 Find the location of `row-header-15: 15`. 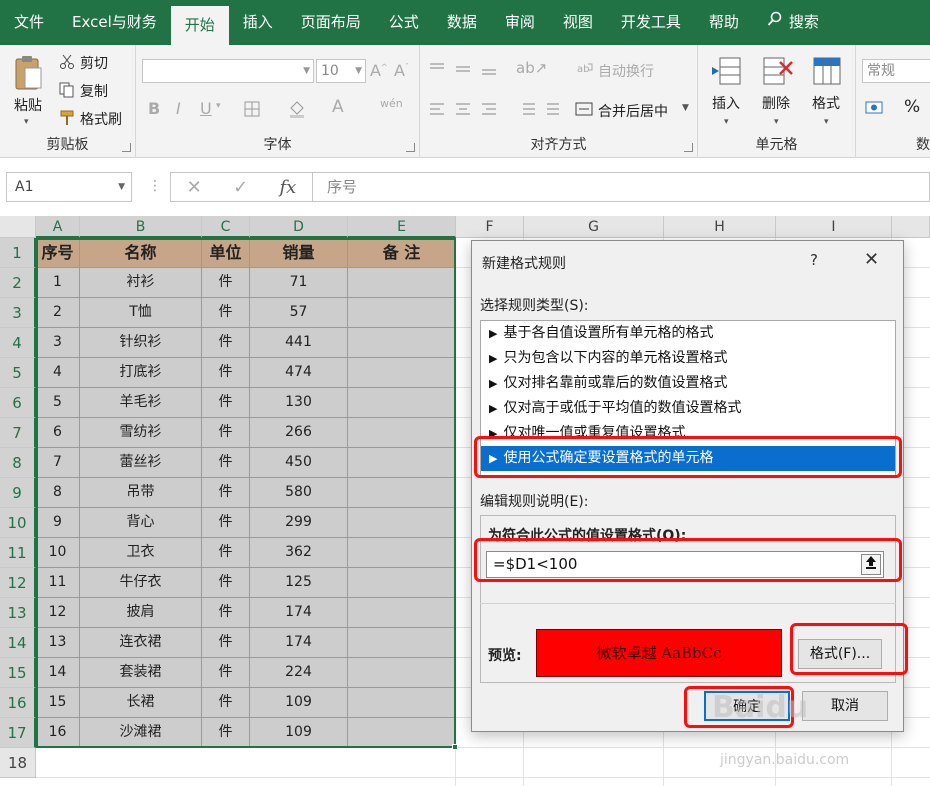

row-header-15: 15 is located at coordinates (18, 673).